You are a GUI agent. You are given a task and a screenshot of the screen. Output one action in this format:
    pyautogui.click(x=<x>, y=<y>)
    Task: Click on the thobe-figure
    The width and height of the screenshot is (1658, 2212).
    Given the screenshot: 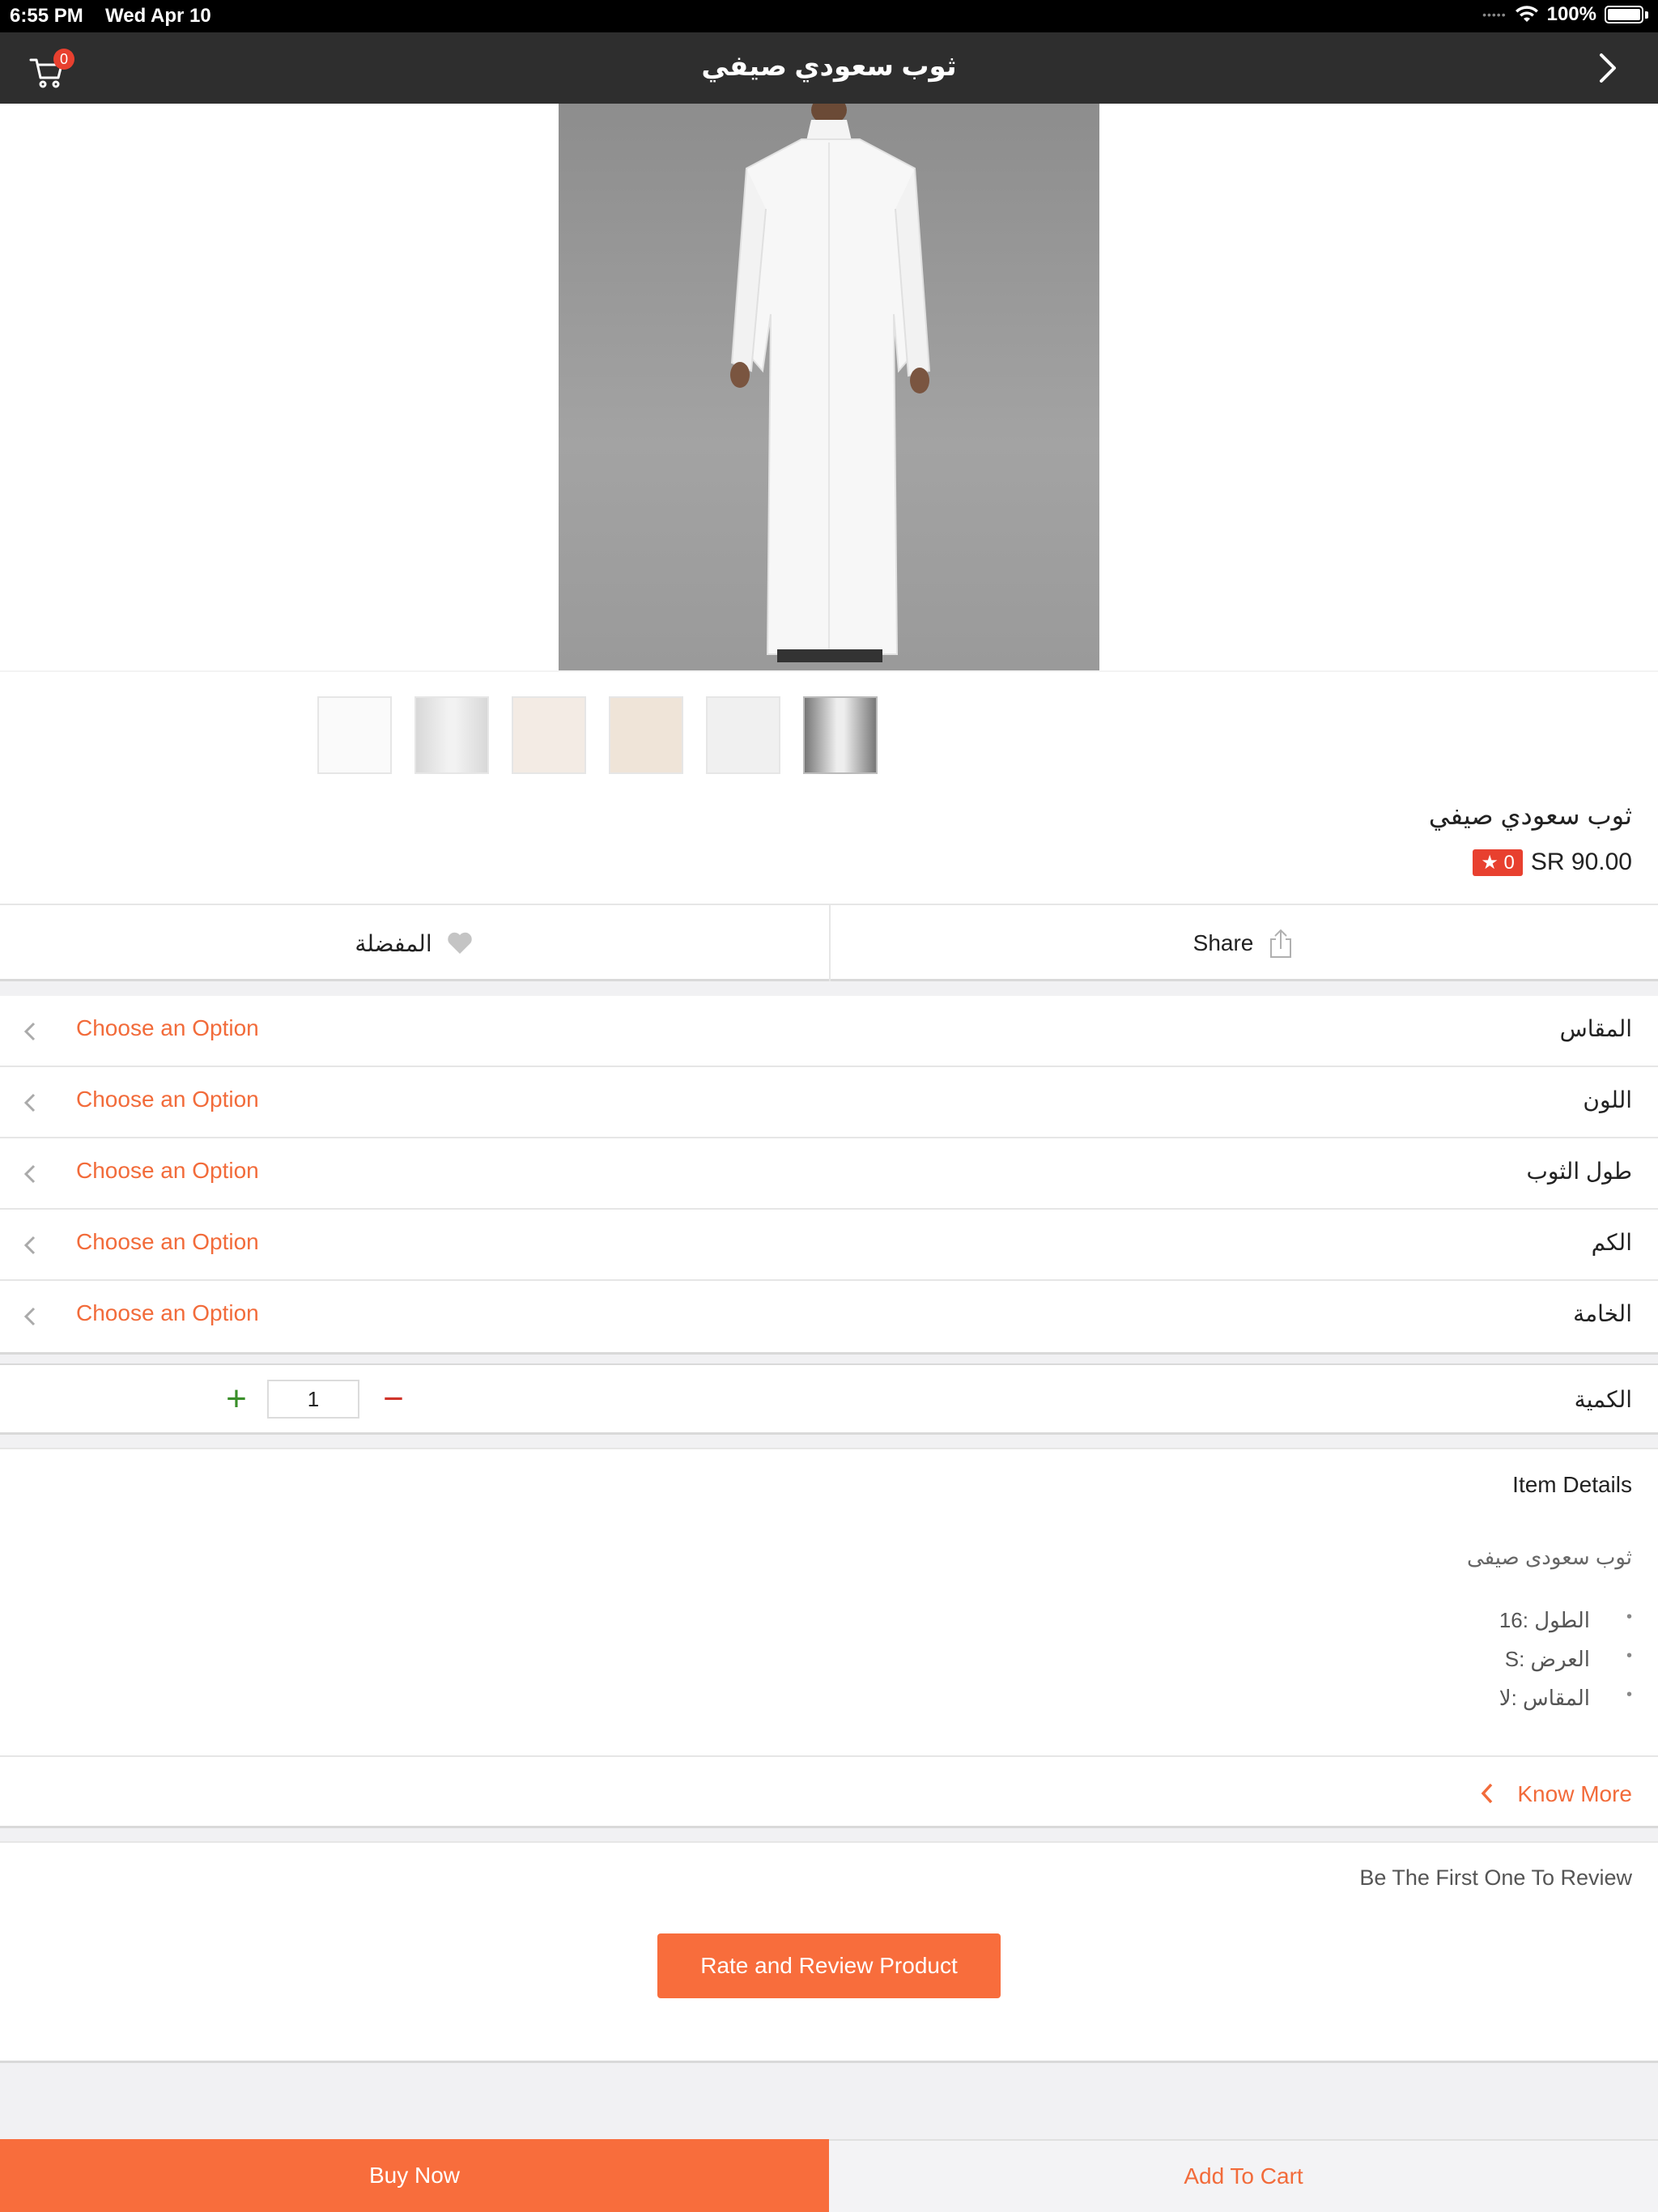 What is the action you would take?
    pyautogui.click(x=830, y=383)
    